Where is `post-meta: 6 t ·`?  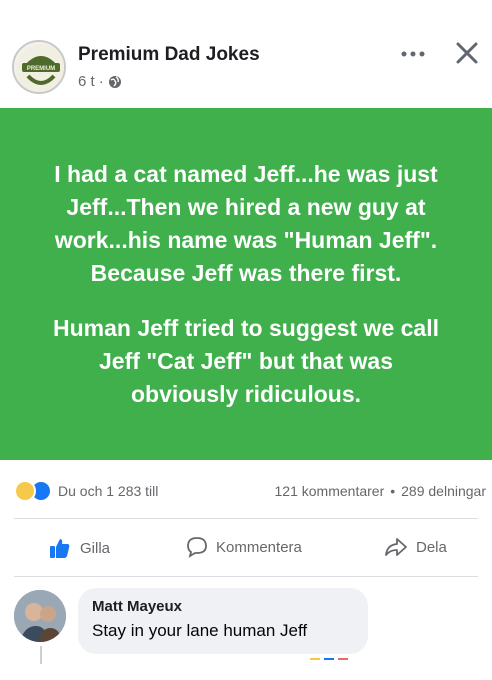 post-meta: 6 t · is located at coordinates (100, 81).